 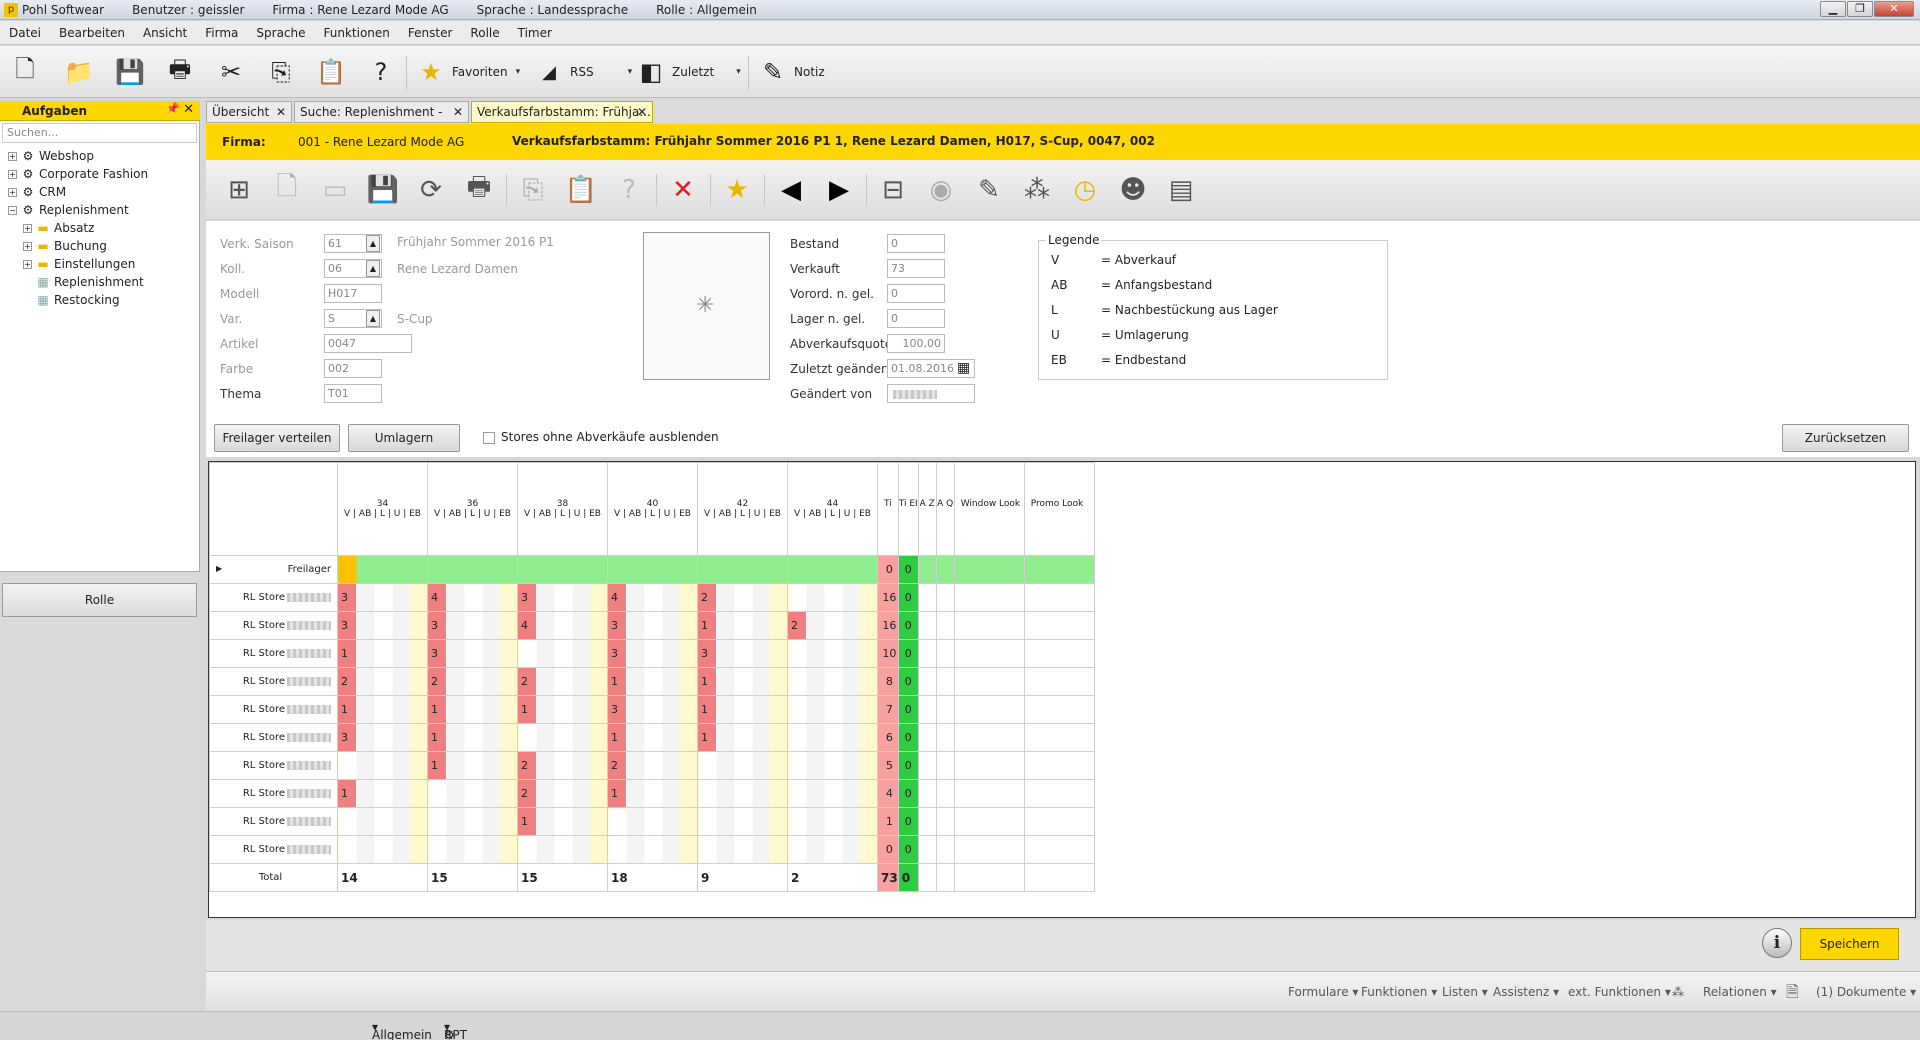 What do you see at coordinates (1849, 944) in the screenshot?
I see `speichern-button: Speichern` at bounding box center [1849, 944].